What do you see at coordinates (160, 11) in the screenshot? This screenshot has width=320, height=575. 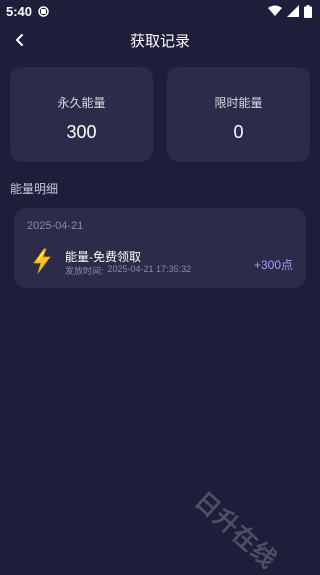 I see `status-bar: 5:40` at bounding box center [160, 11].